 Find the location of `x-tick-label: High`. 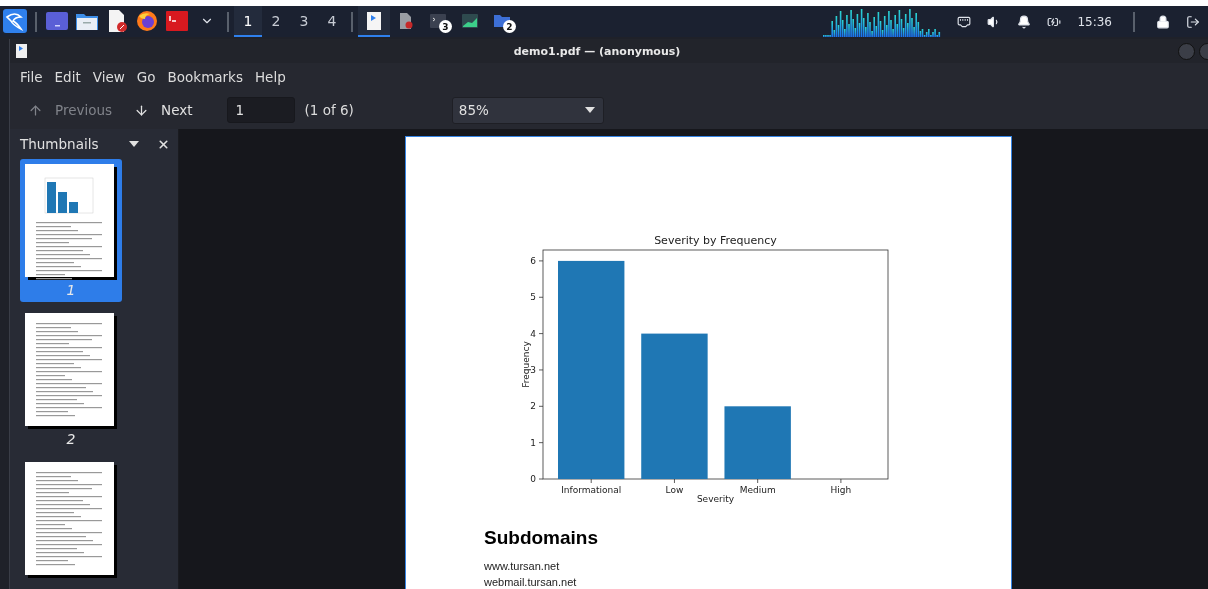

x-tick-label: High is located at coordinates (841, 490).